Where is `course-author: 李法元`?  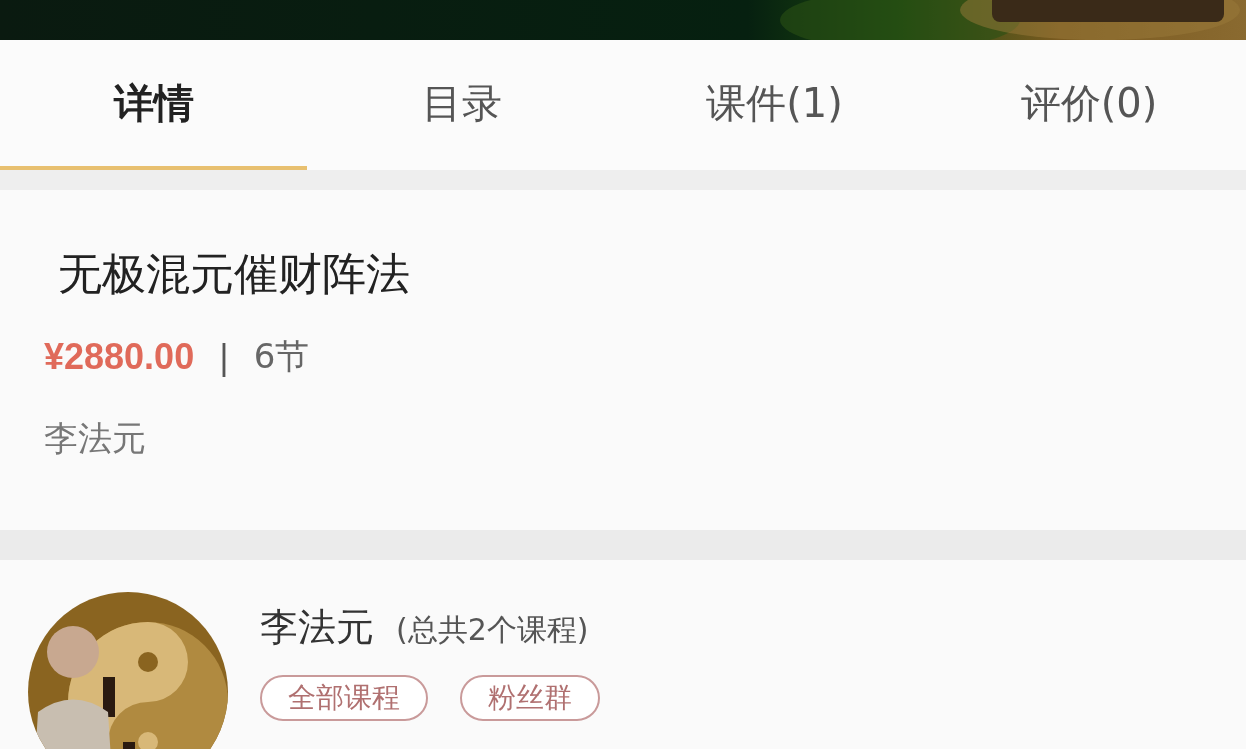 course-author: 李法元 is located at coordinates (95, 438).